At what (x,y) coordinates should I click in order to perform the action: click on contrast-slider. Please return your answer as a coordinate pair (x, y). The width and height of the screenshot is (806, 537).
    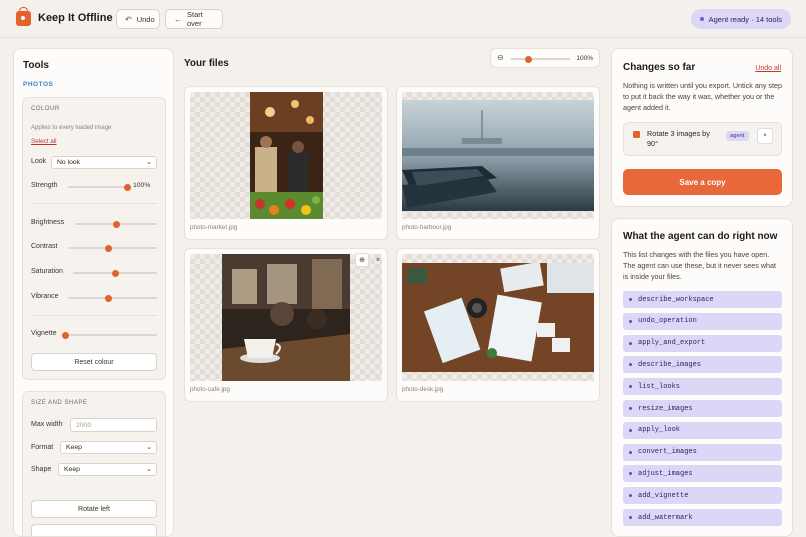
    Looking at the image, I should click on (113, 248).